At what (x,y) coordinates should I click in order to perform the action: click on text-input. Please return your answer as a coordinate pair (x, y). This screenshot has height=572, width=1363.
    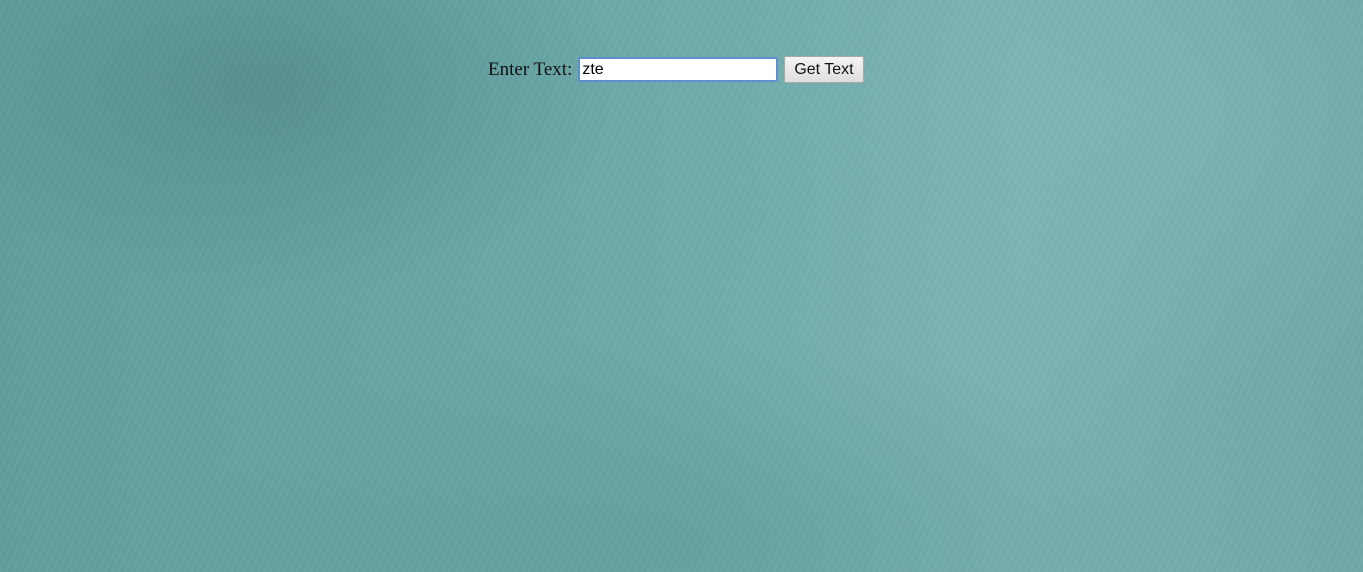
    Looking at the image, I should click on (678, 69).